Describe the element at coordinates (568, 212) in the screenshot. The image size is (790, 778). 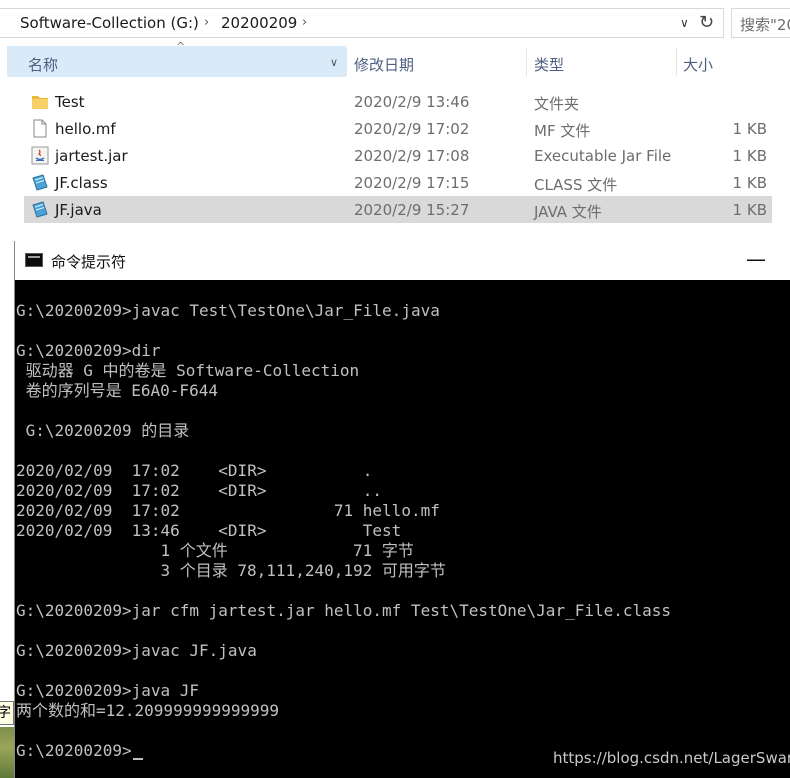
I see `file-type: JAVA 文件` at that location.